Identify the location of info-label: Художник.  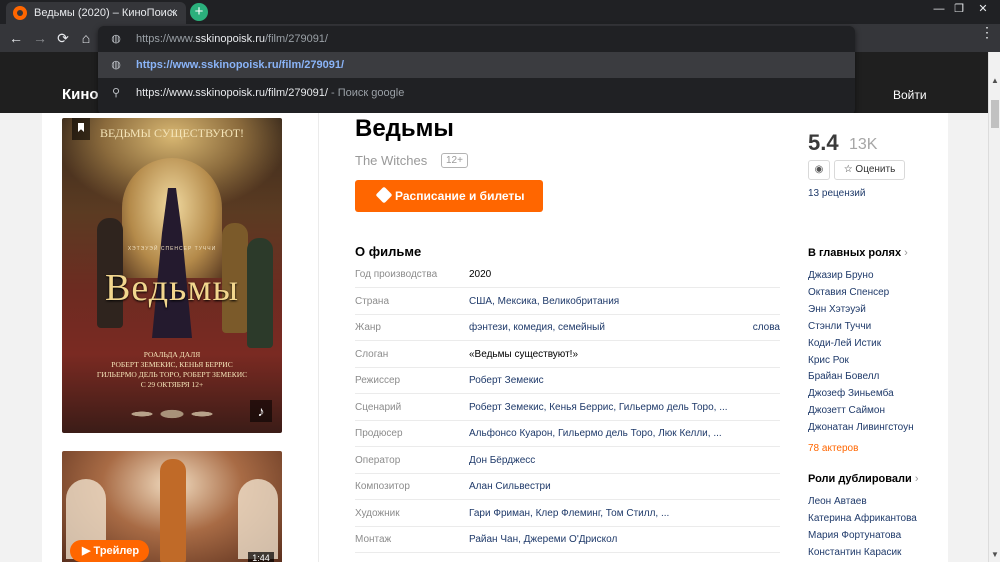
(377, 513).